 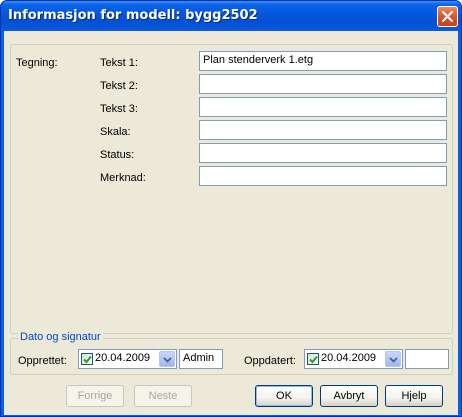 I want to click on date-signature-legend: Dato og signatur, so click(x=60, y=337).